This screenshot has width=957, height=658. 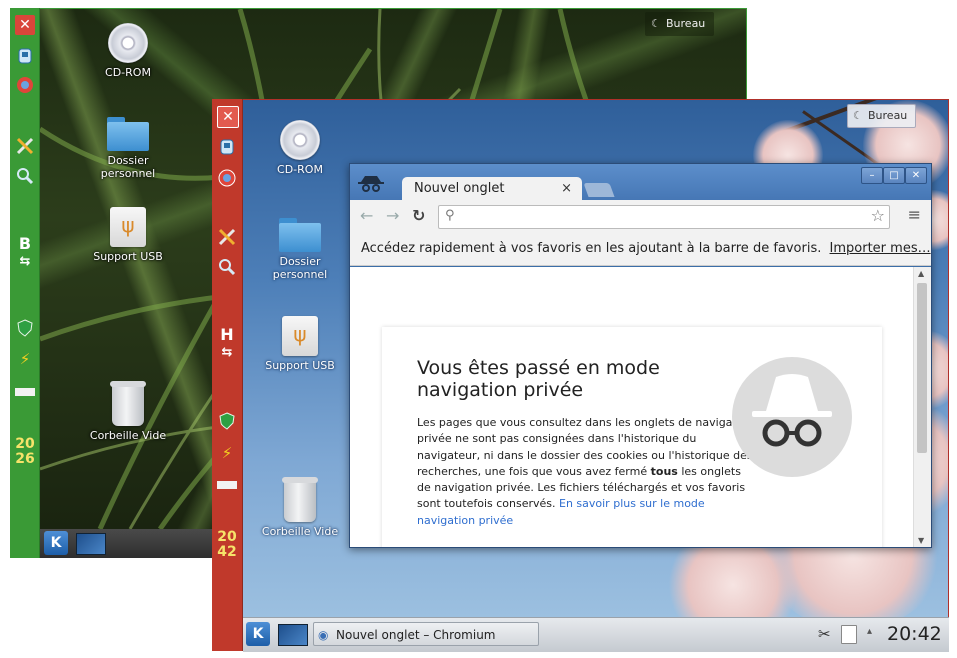 I want to click on task-label: Nouvel onglet – Chromium, so click(x=416, y=635).